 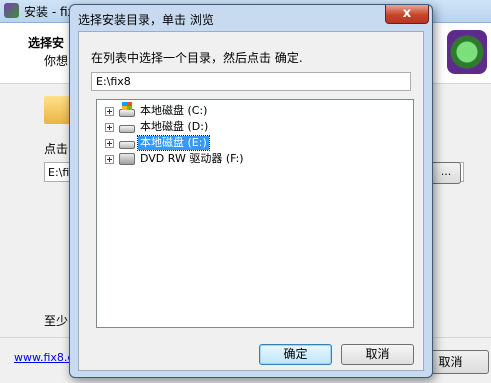 What do you see at coordinates (174, 110) in the screenshot?
I see `drive-label: 本地磁盘 (C:)` at bounding box center [174, 110].